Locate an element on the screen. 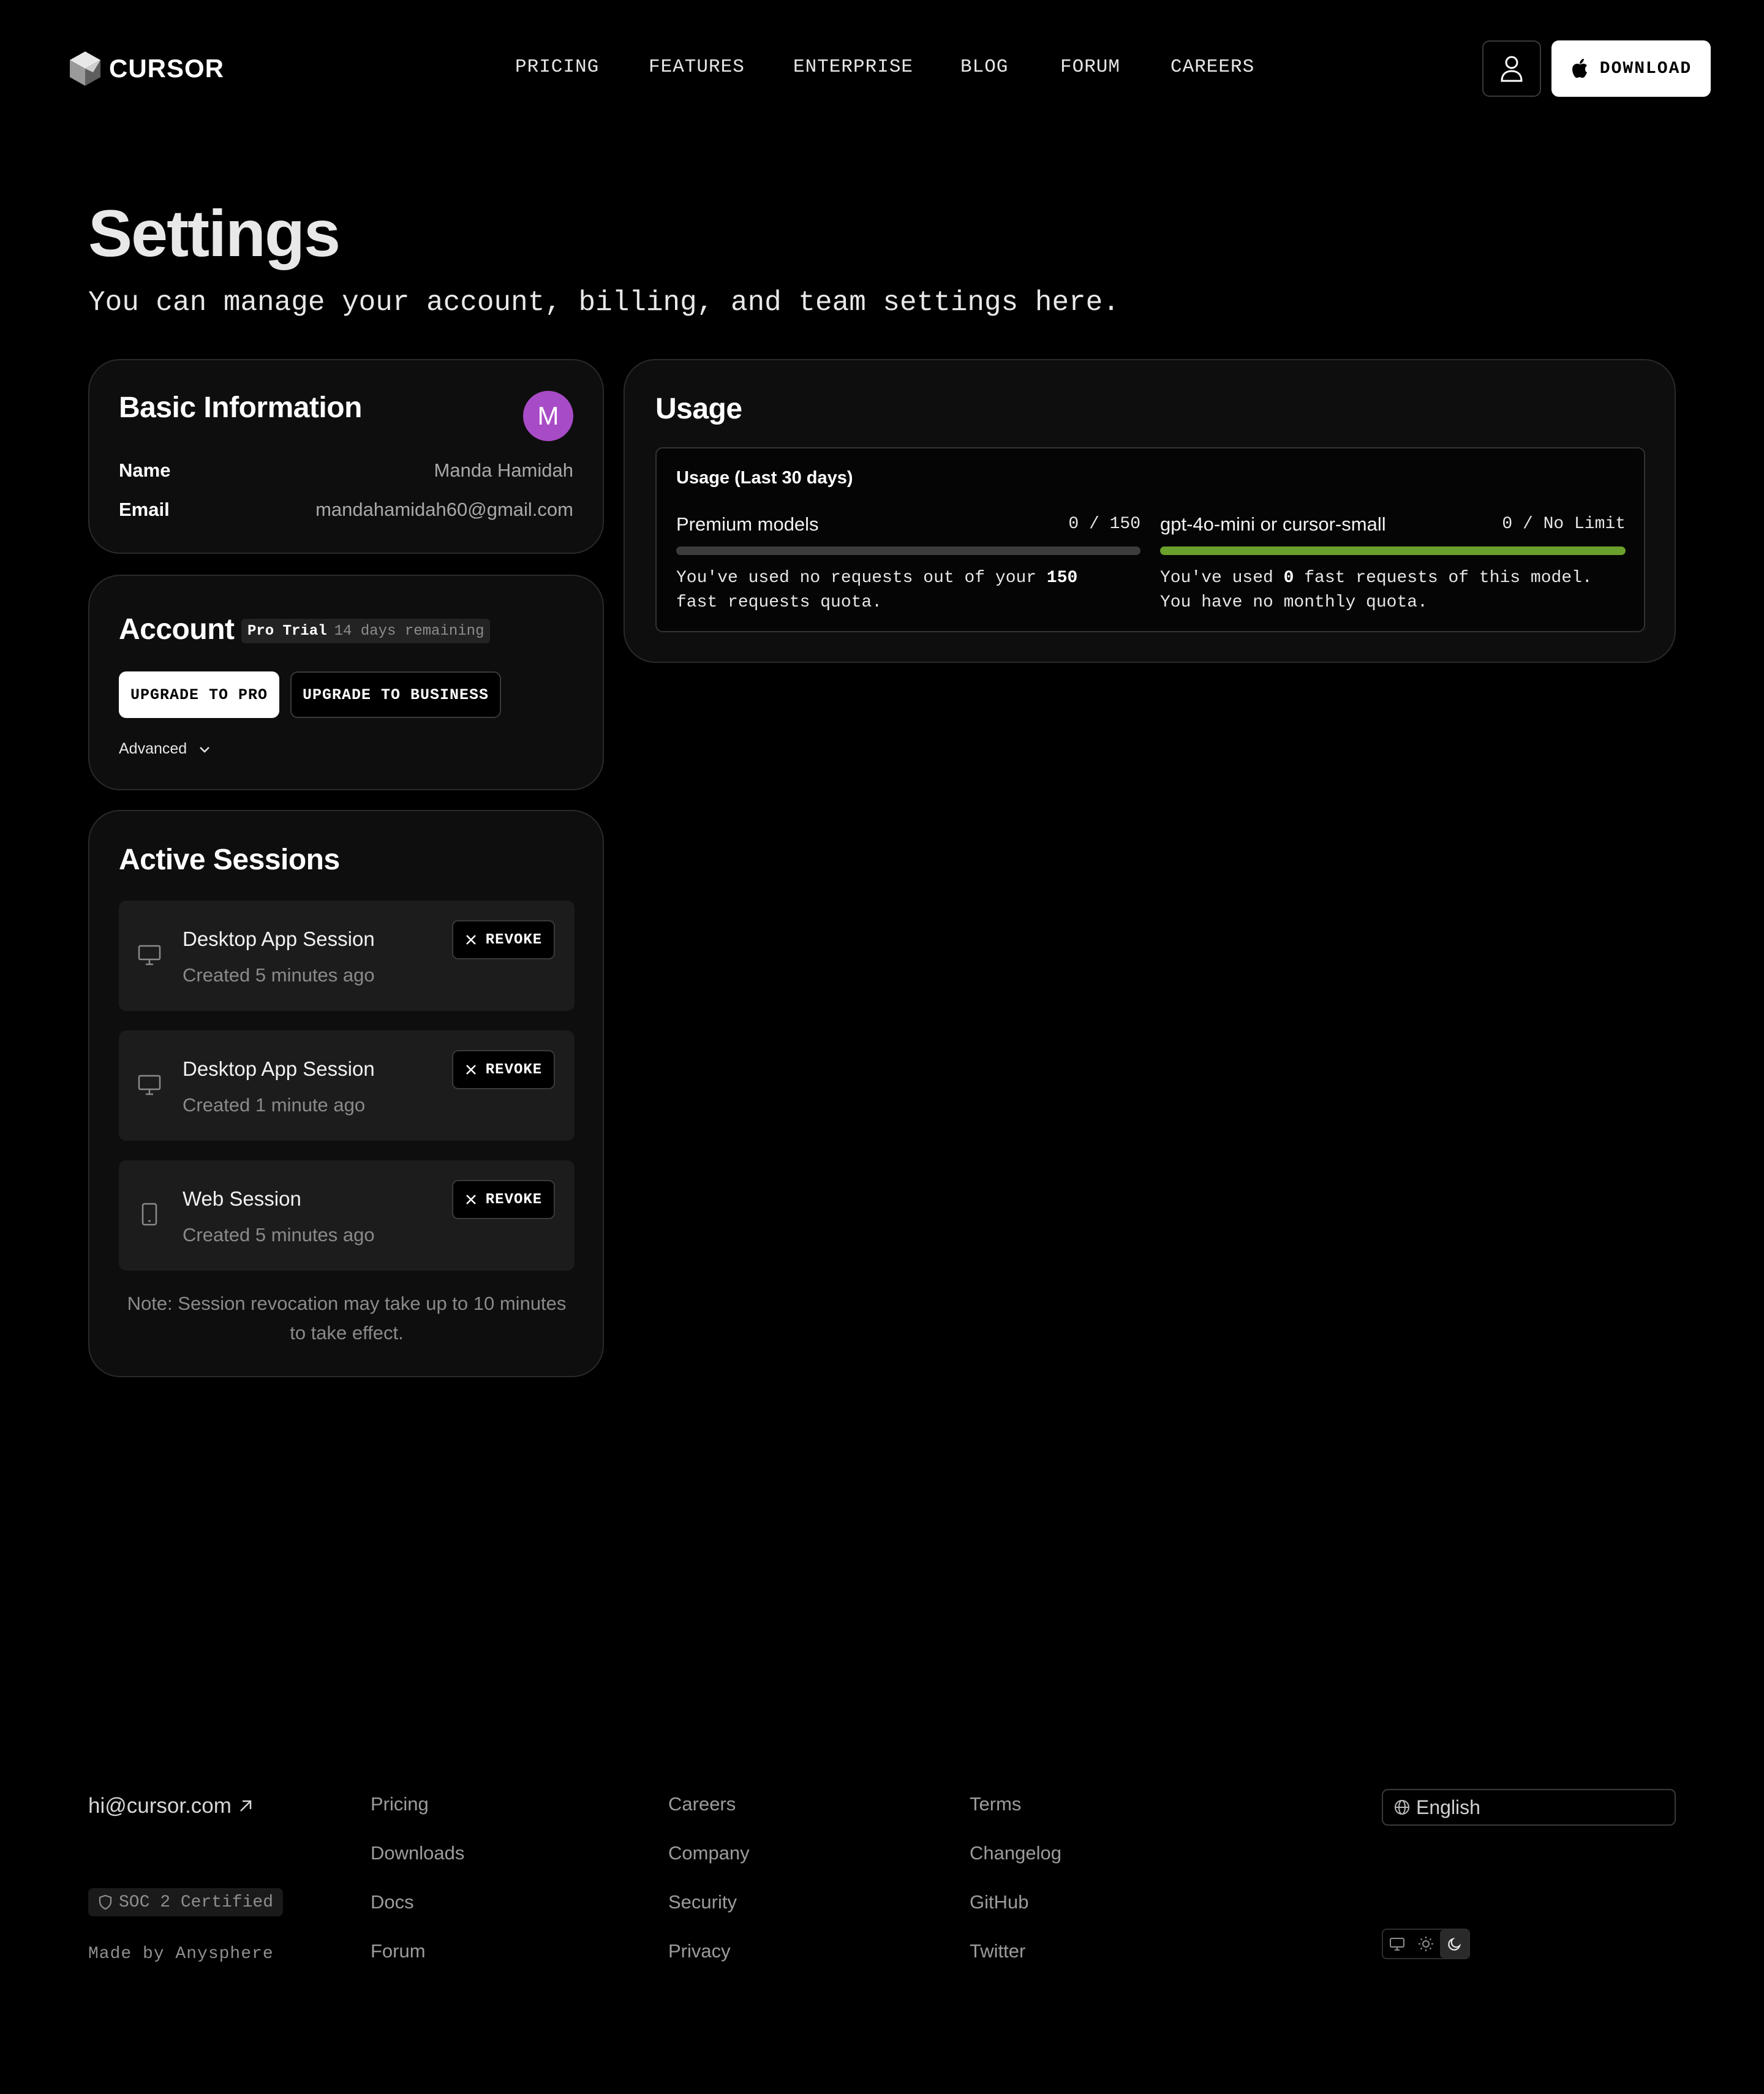  advanced-toggle: Advanced is located at coordinates (165, 749).